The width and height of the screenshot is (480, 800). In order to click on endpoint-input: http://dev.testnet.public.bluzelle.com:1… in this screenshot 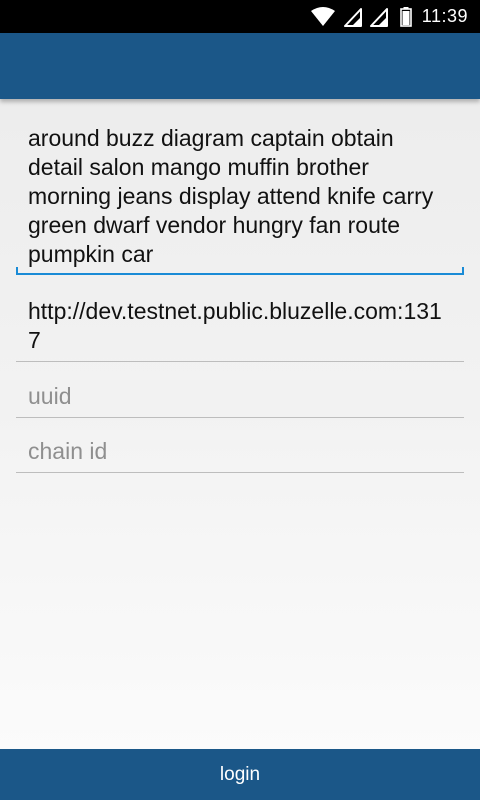, I will do `click(240, 329)`.